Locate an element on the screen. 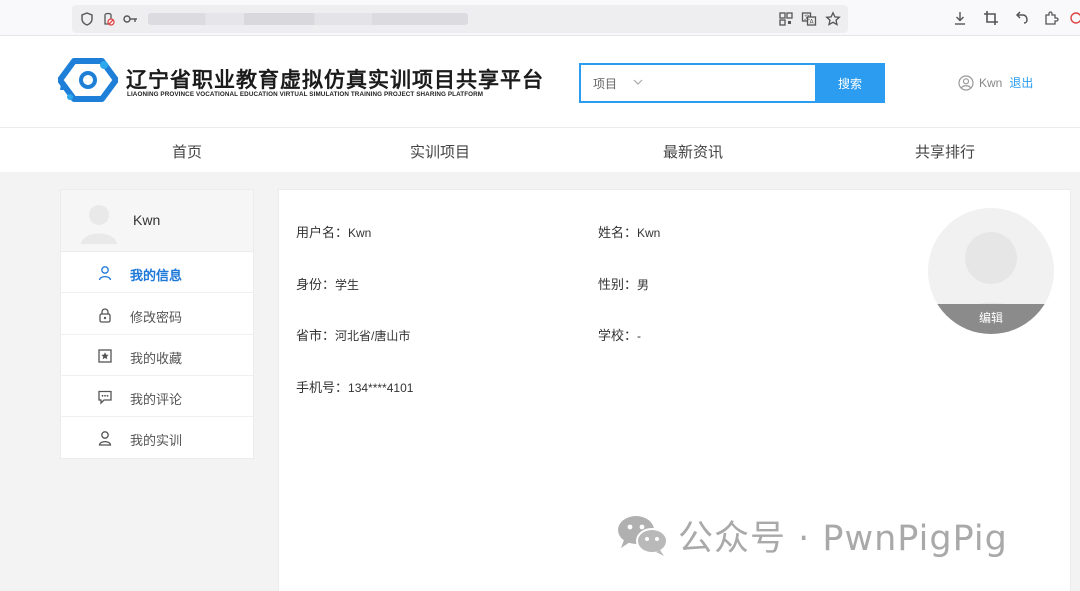 The image size is (1080, 591). chevron-down-icon is located at coordinates (638, 82).